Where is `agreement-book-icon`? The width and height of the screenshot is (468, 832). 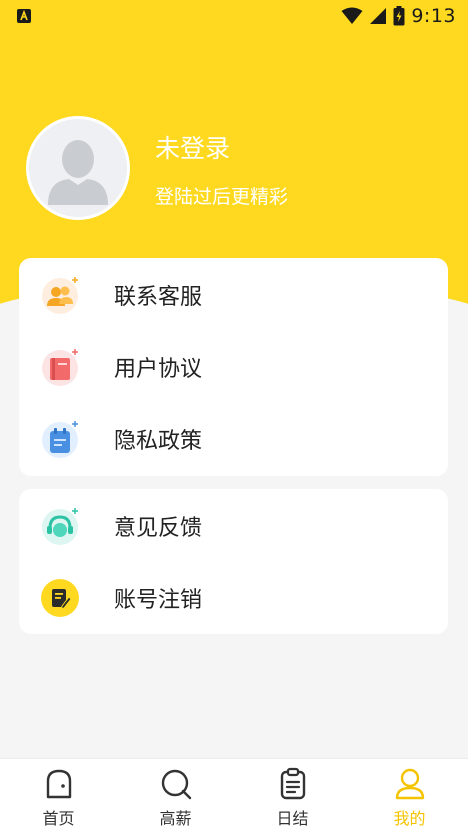
agreement-book-icon is located at coordinates (60, 367).